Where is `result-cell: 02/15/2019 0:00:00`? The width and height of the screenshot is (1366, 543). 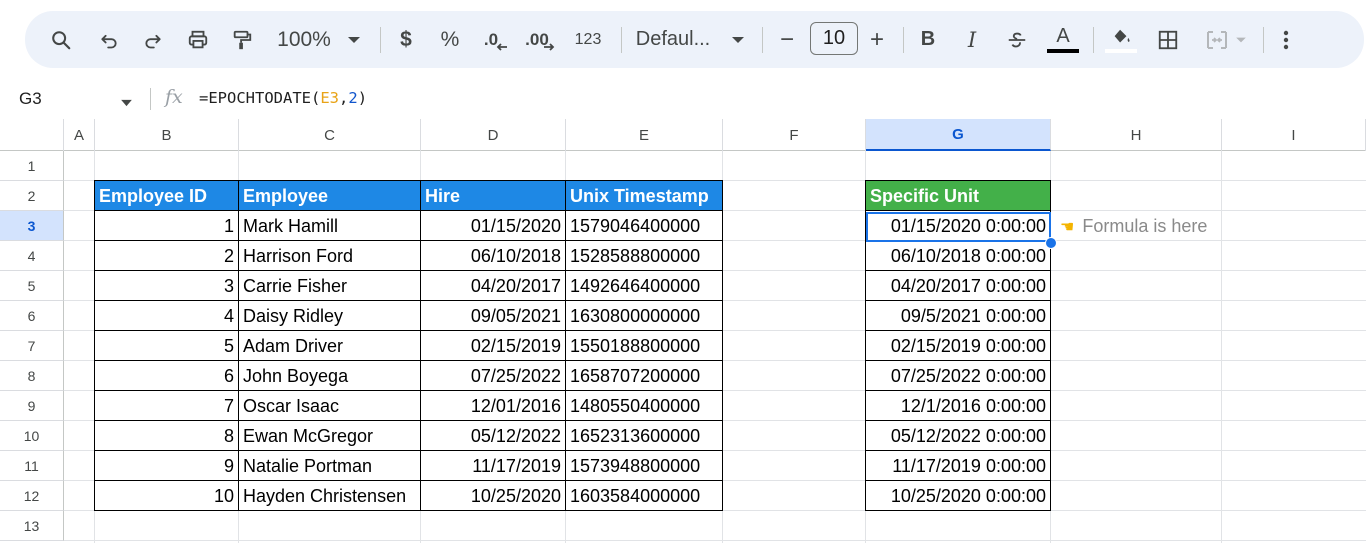
result-cell: 02/15/2019 0:00:00 is located at coordinates (958, 346).